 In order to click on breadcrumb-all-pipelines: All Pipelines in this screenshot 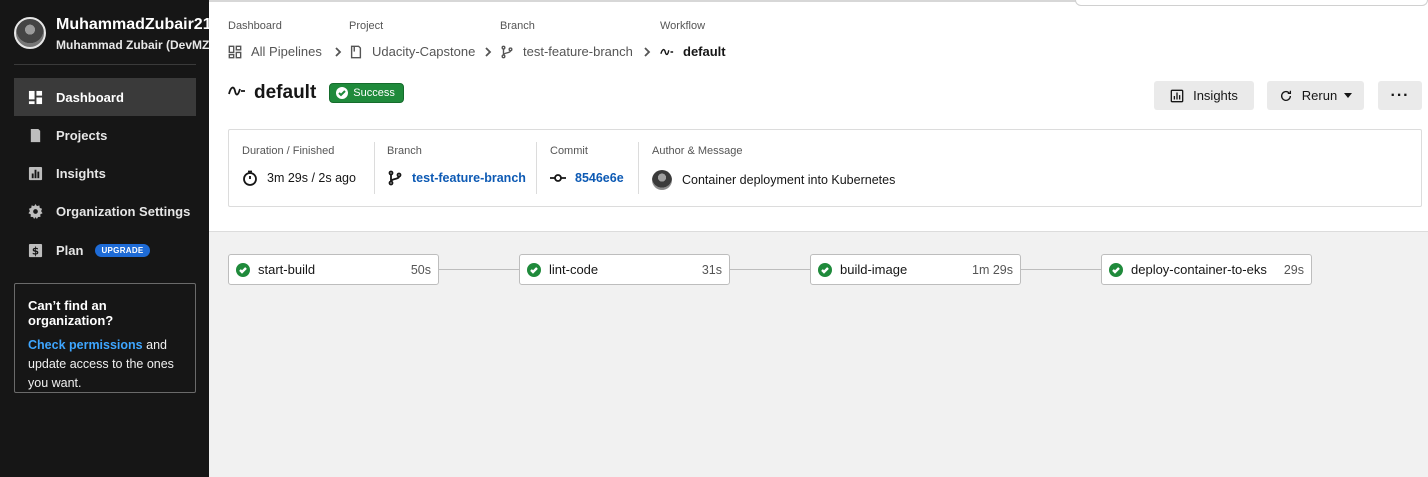, I will do `click(275, 51)`.